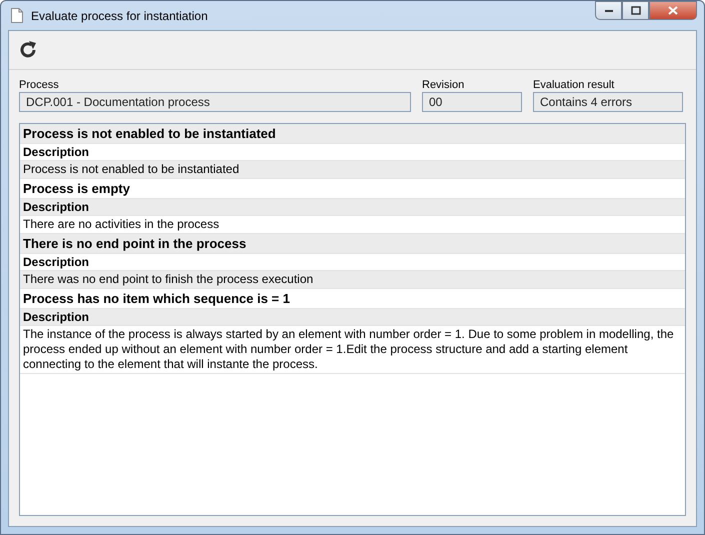  What do you see at coordinates (574, 85) in the screenshot?
I see `field-label: Evaluation result` at bounding box center [574, 85].